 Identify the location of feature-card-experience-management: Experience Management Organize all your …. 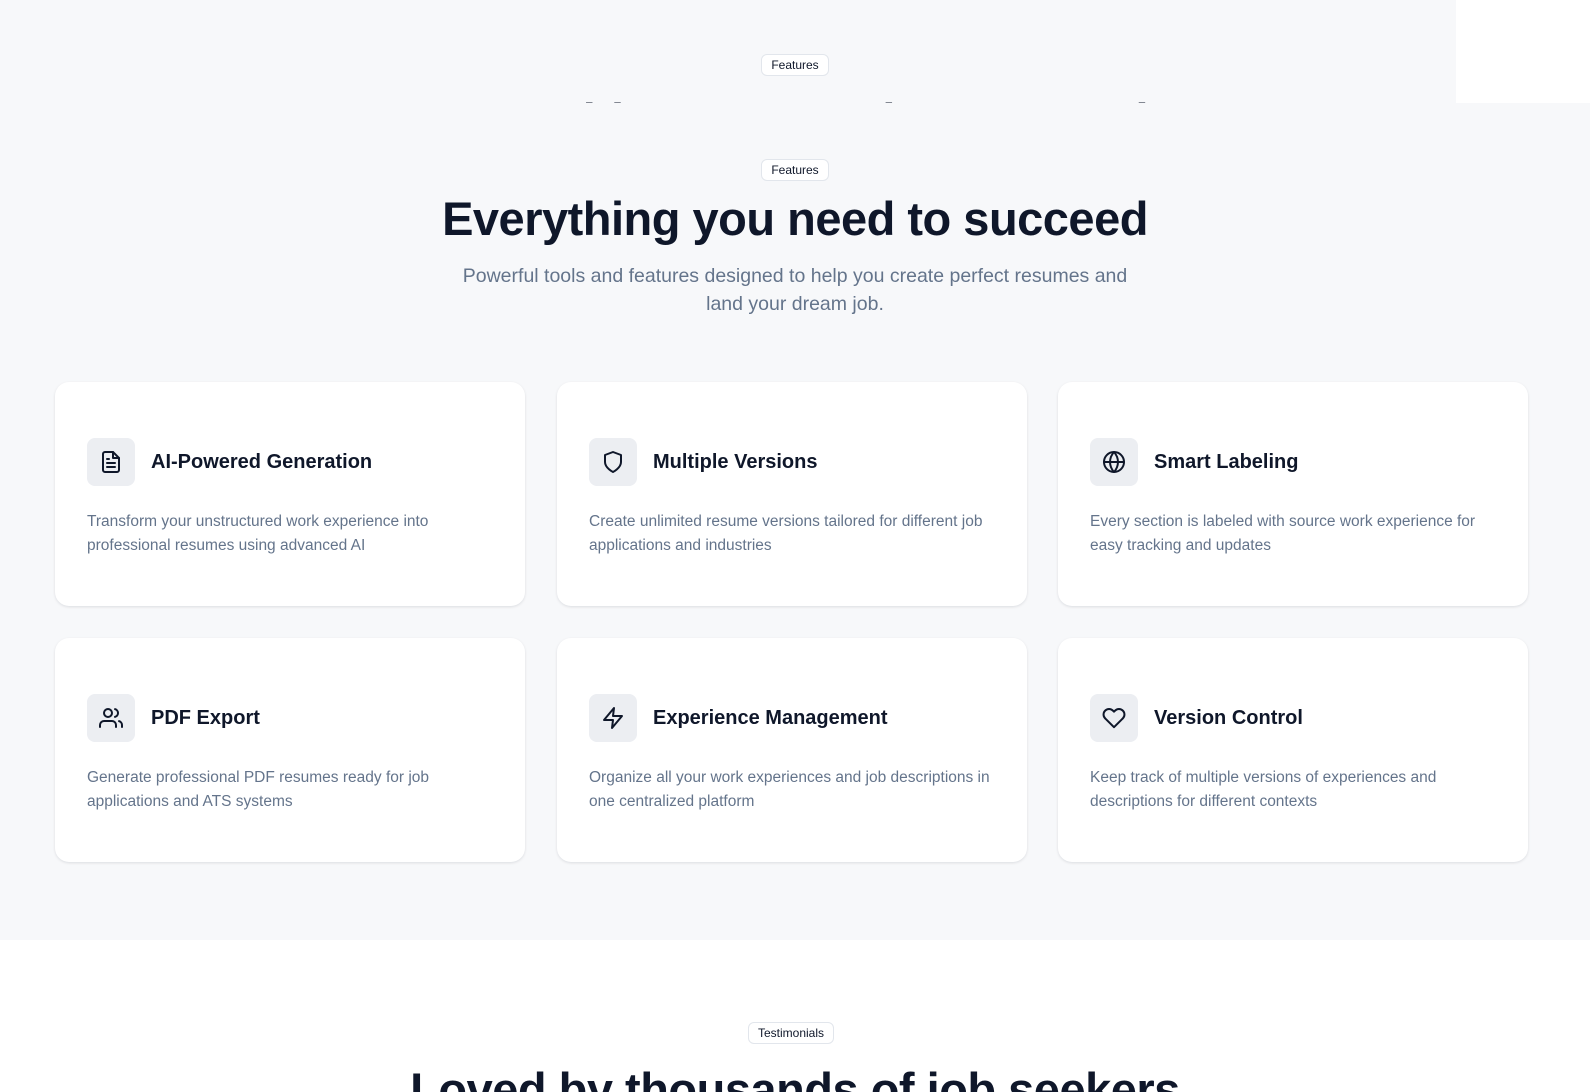
(792, 750).